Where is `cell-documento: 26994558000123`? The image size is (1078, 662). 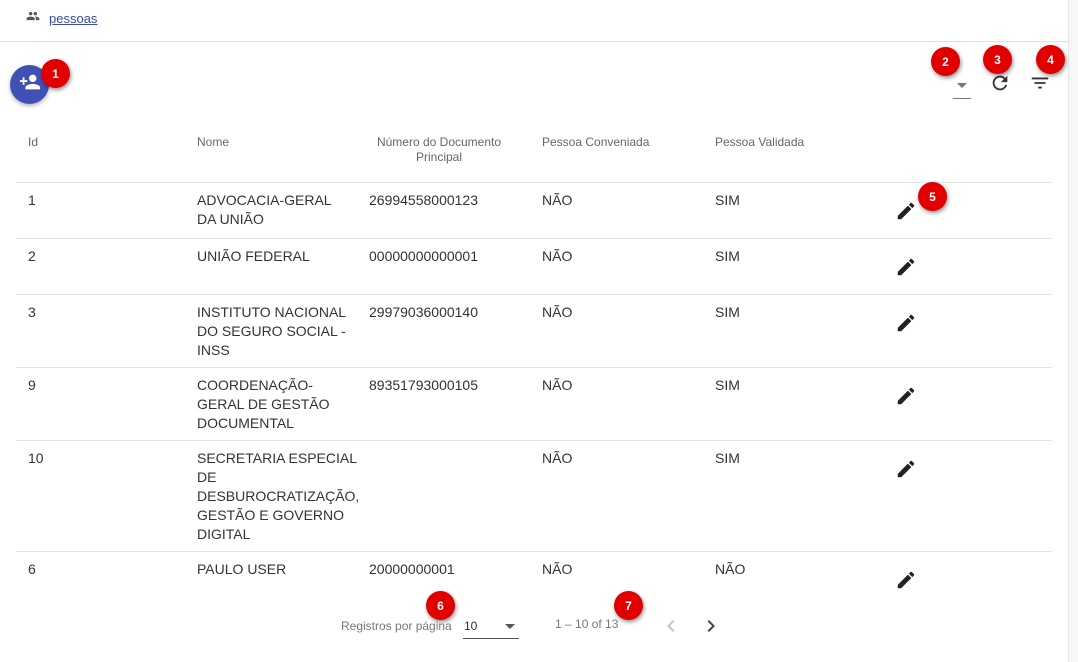
cell-documento: 26994558000123 is located at coordinates (424, 200).